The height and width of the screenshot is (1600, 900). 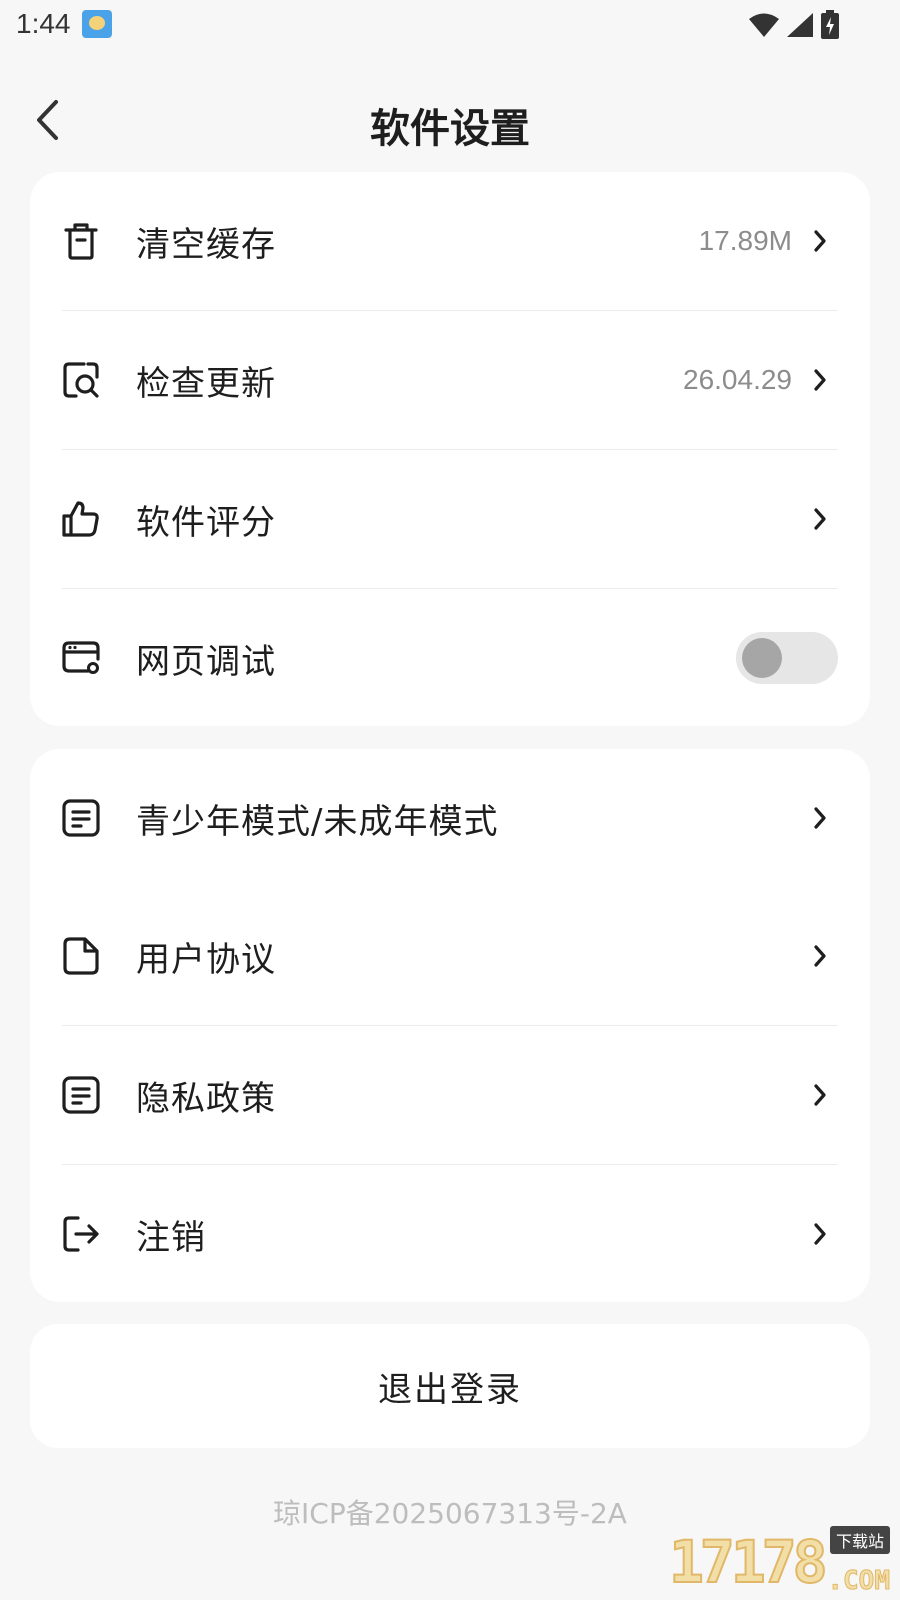 I want to click on privacy-policy-row: 隐私政策, so click(x=450, y=1095).